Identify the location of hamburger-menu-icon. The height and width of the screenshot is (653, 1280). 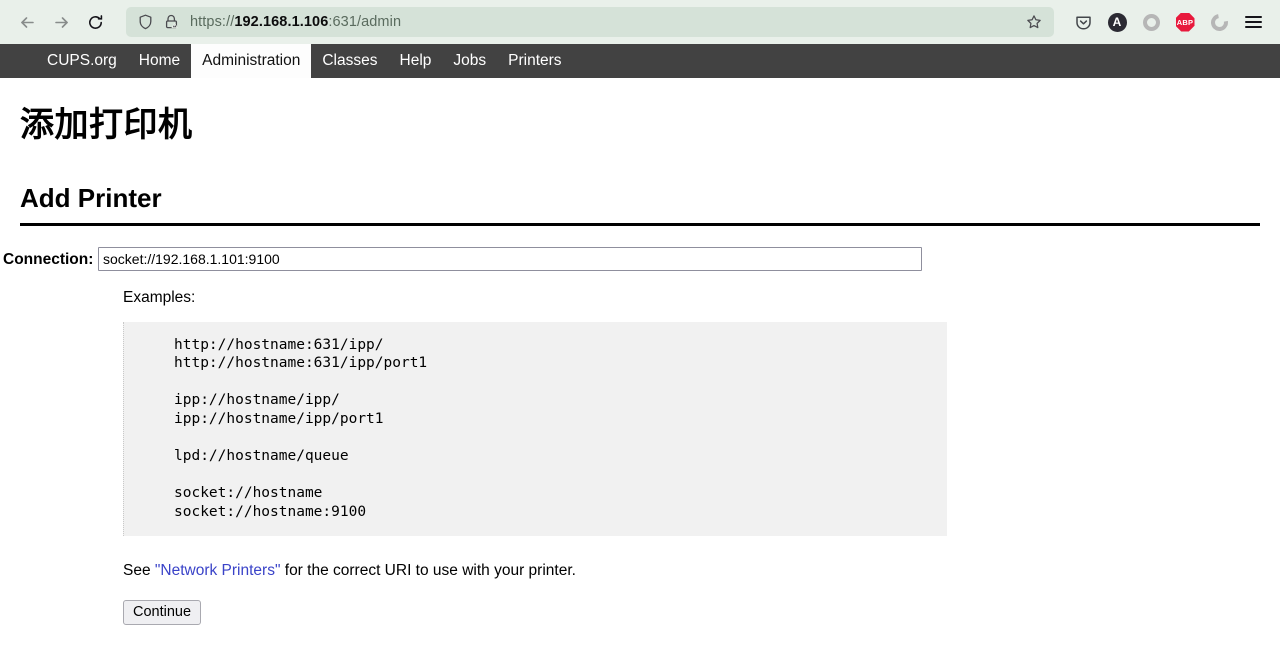
(1253, 22).